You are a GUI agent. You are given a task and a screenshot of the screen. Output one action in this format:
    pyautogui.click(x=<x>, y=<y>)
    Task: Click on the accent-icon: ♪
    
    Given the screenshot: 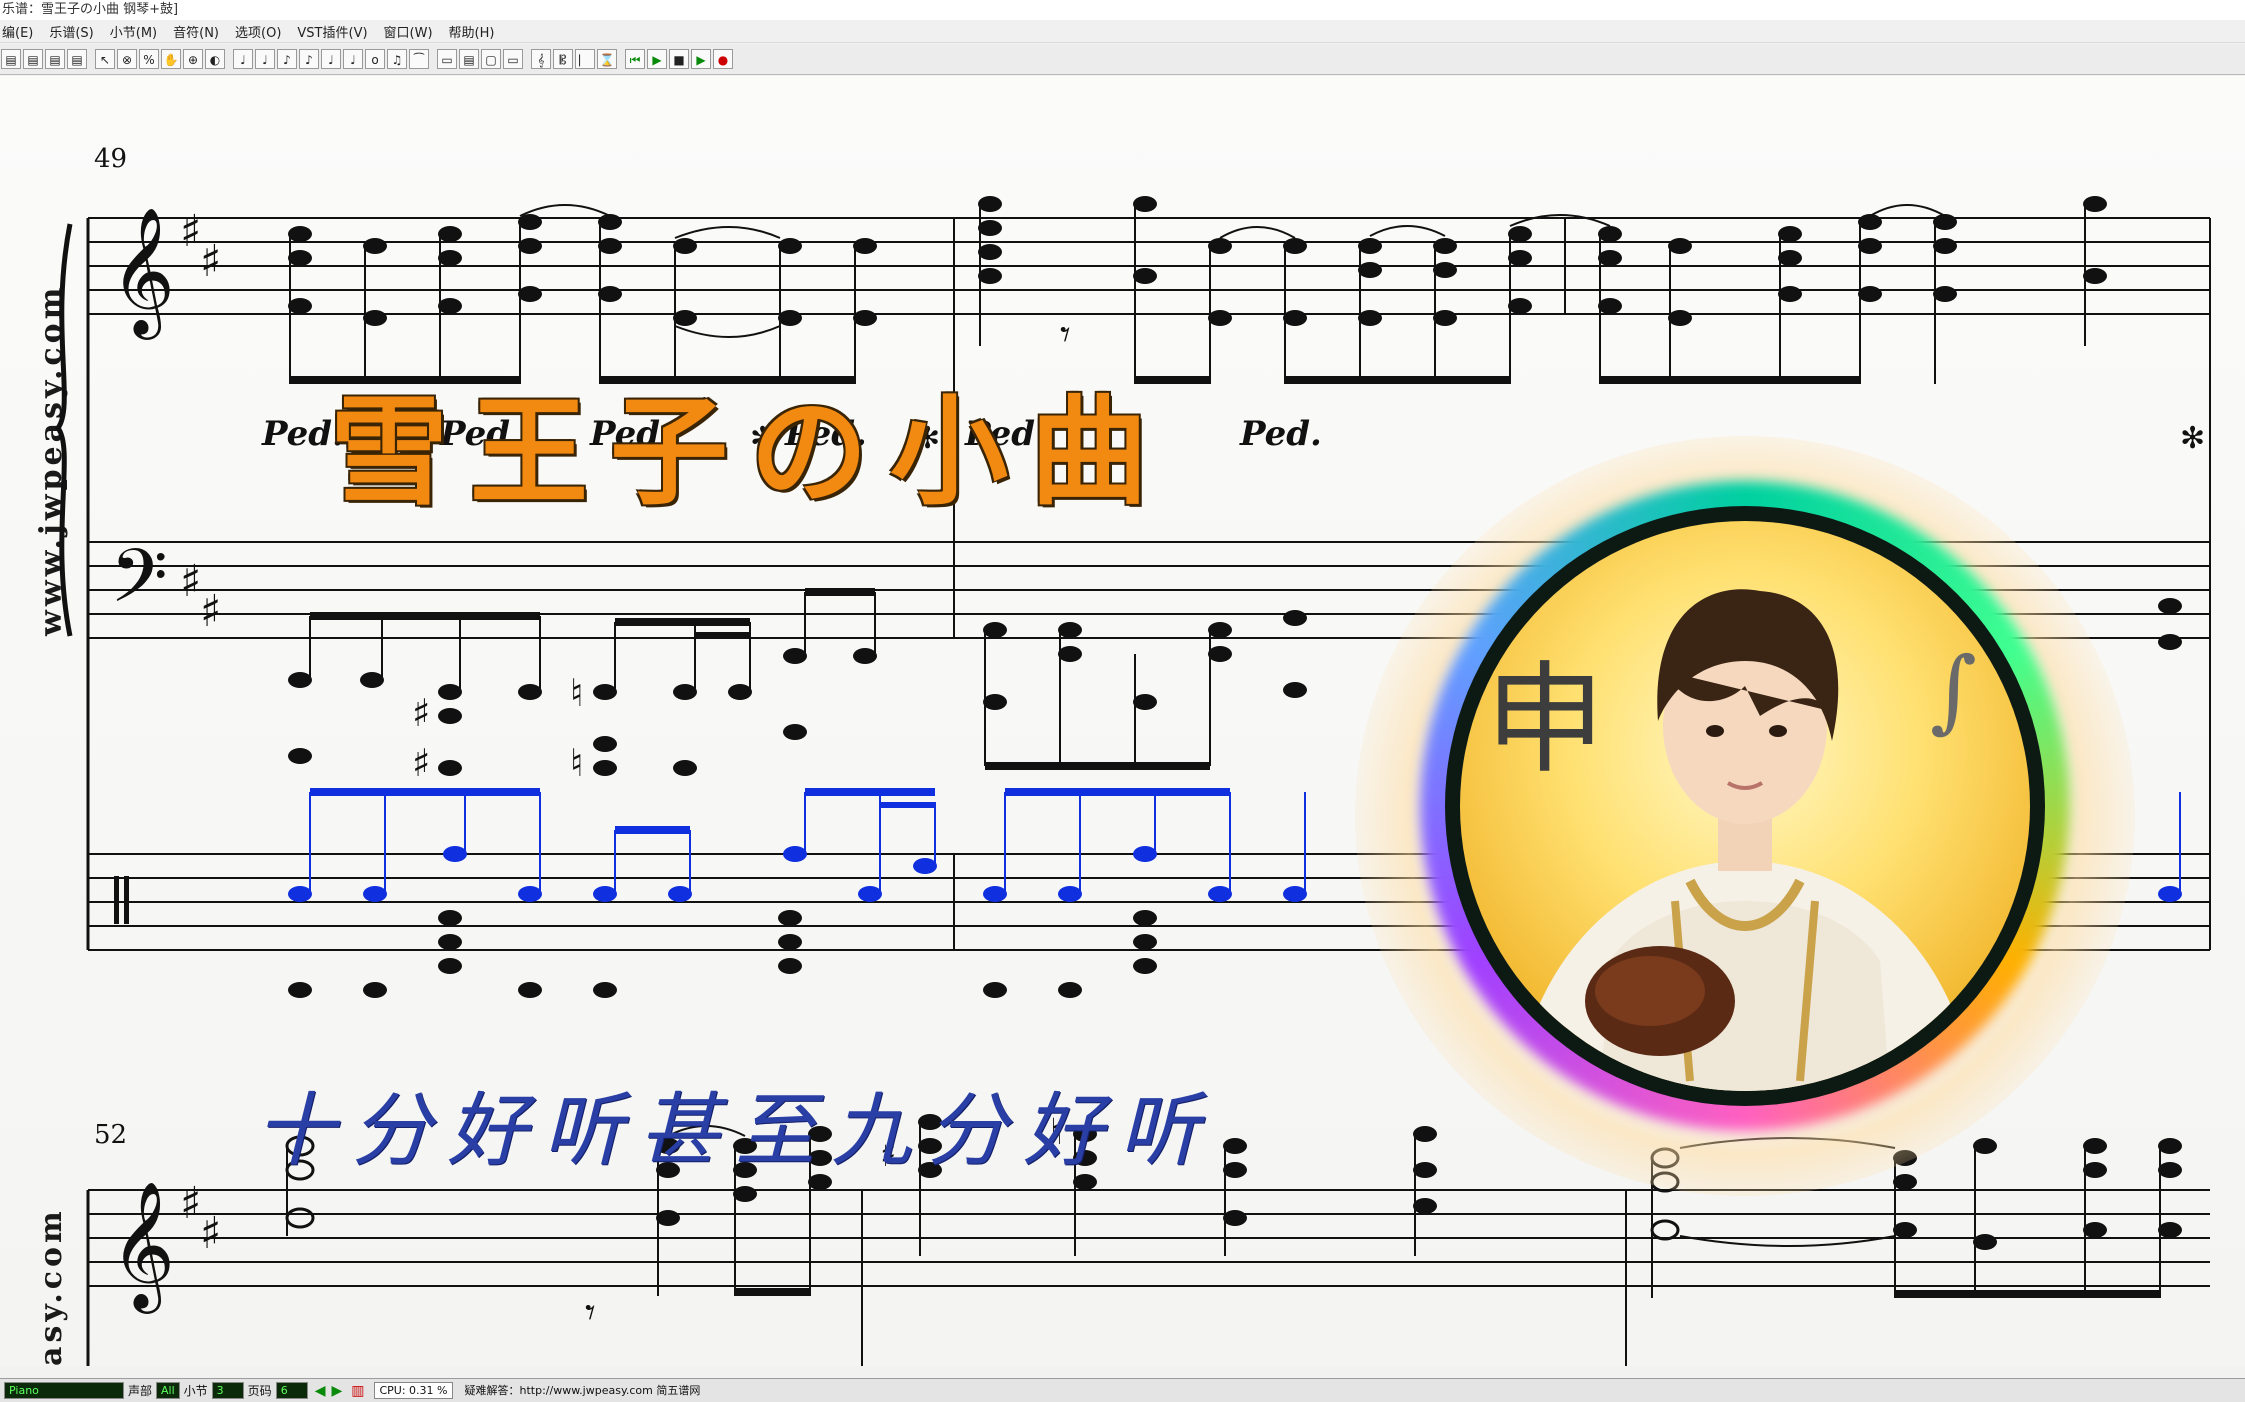 What is the action you would take?
    pyautogui.click(x=309, y=59)
    